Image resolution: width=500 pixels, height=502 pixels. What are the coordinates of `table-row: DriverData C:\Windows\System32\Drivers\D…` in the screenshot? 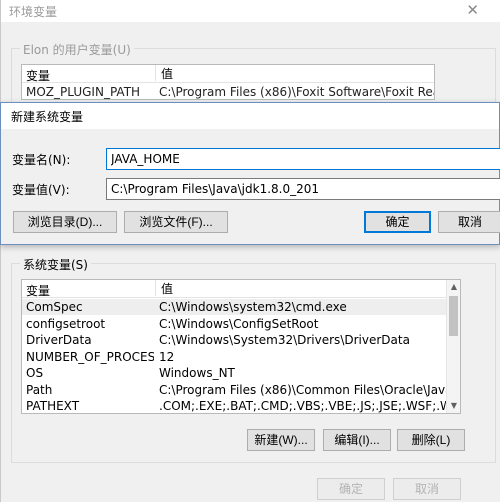 It's located at (234, 340).